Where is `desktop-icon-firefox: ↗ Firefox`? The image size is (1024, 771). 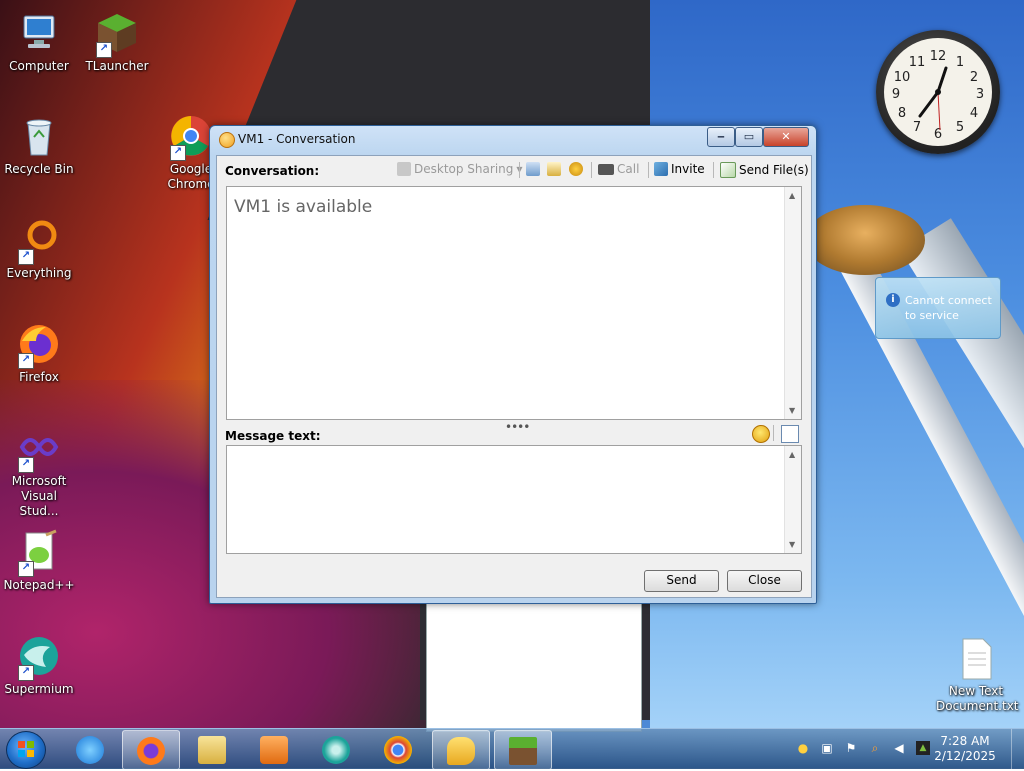
desktop-icon-firefox: ↗ Firefox is located at coordinates (39, 353).